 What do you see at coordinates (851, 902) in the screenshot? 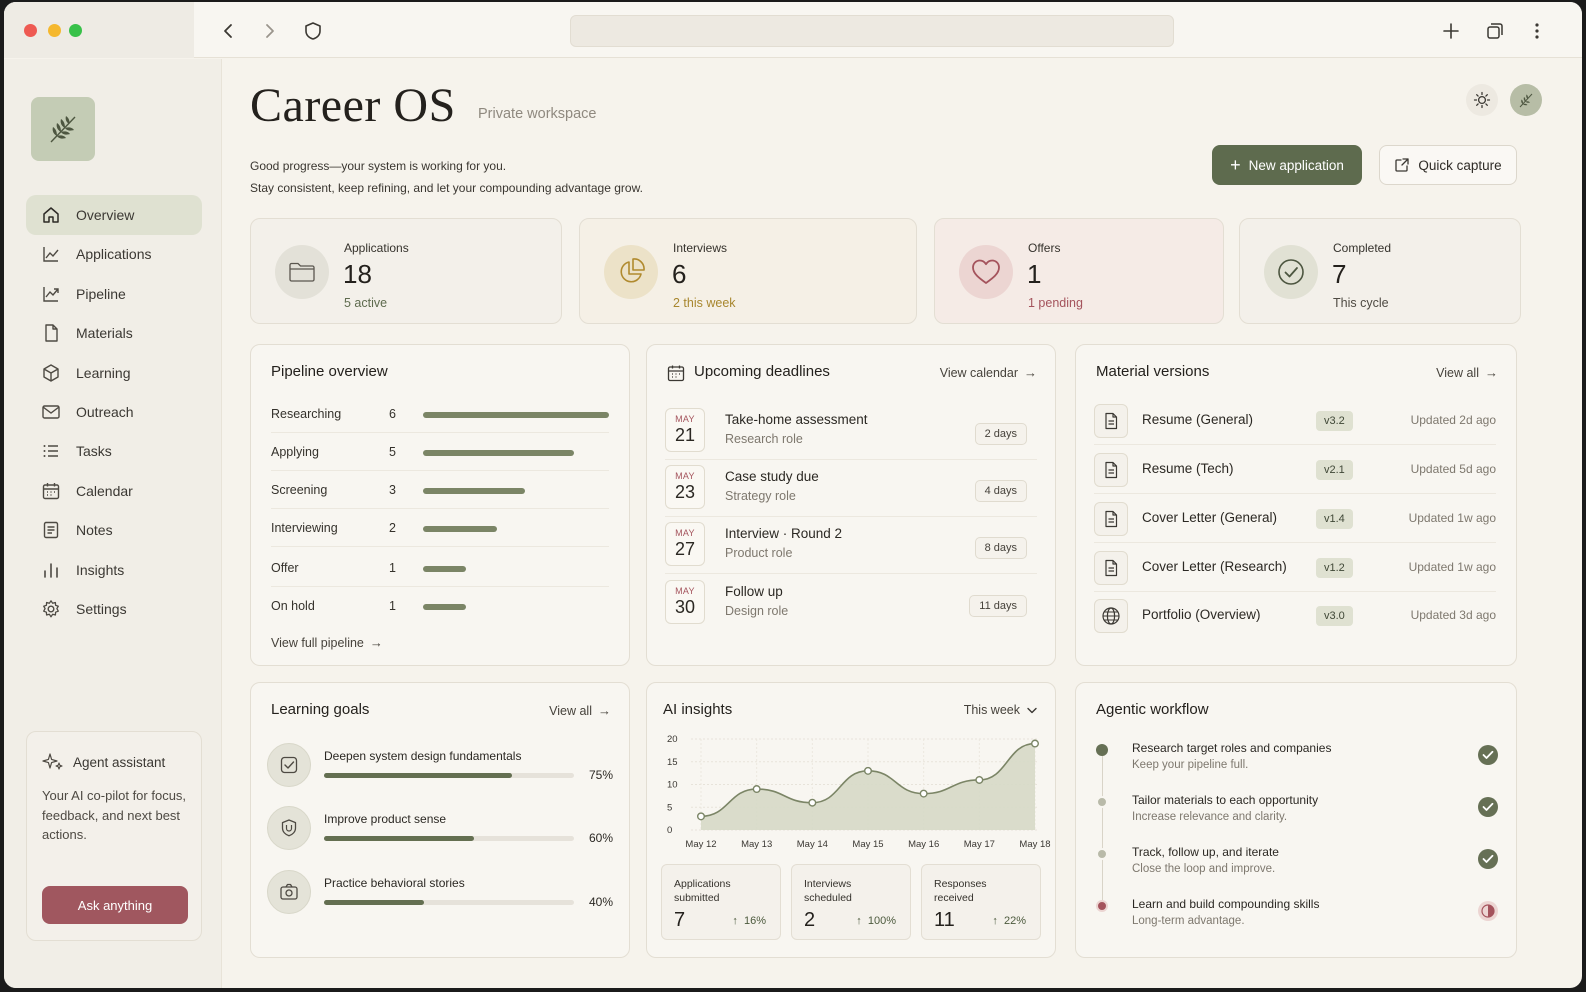
I see `ai-stat-card: Interviews scheduled 2 ↑ 100%` at bounding box center [851, 902].